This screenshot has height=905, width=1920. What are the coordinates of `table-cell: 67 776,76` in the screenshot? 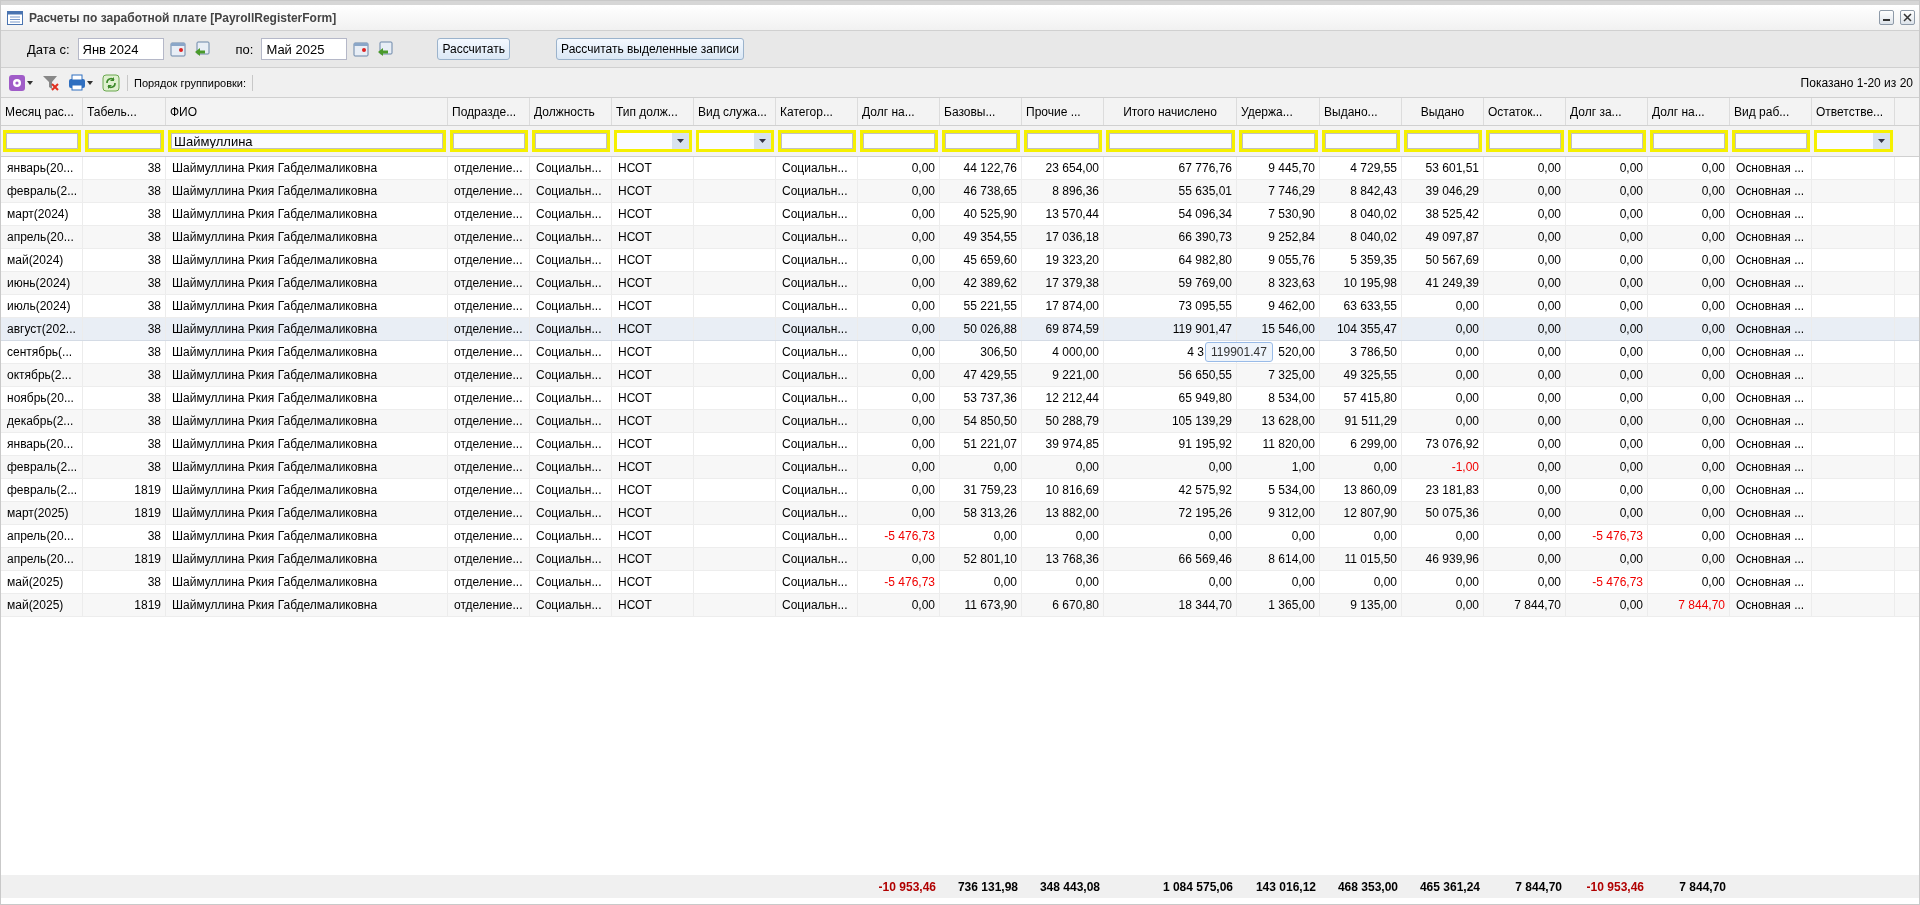 It's located at (1205, 168).